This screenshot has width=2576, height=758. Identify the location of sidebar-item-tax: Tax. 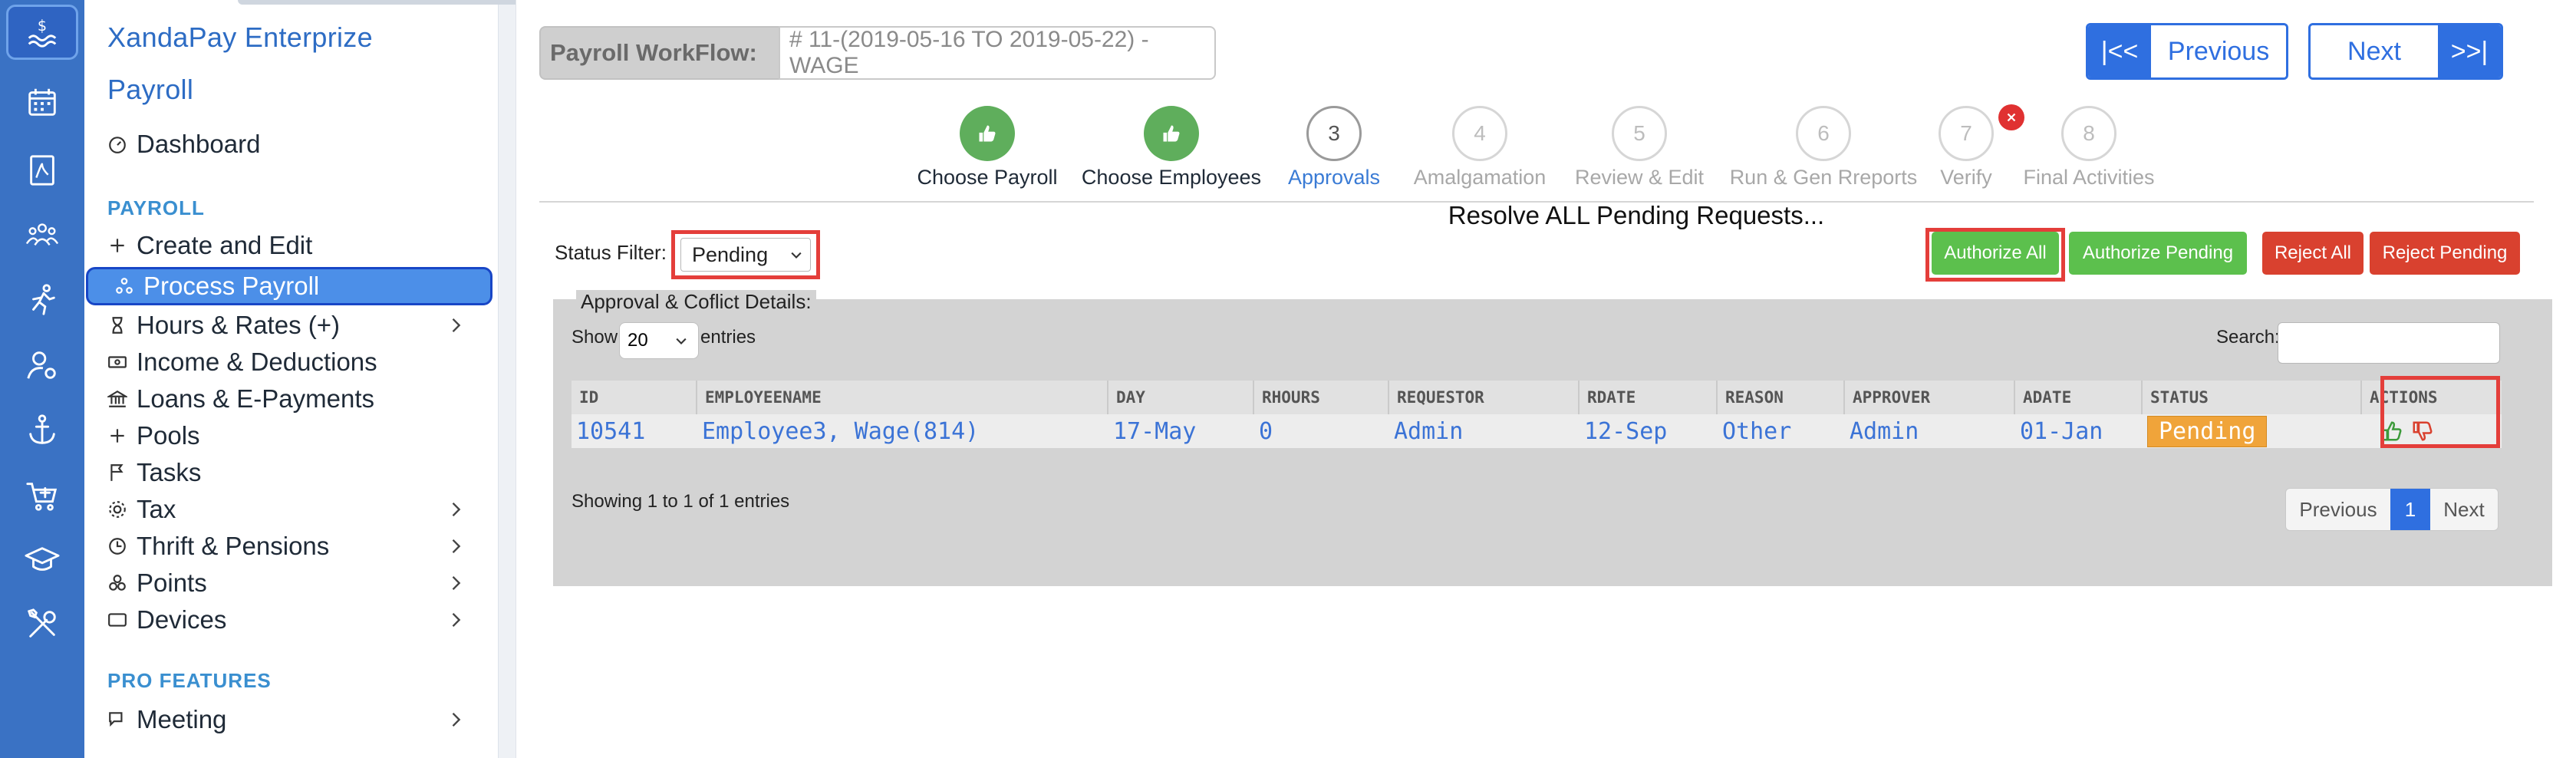
(295, 509).